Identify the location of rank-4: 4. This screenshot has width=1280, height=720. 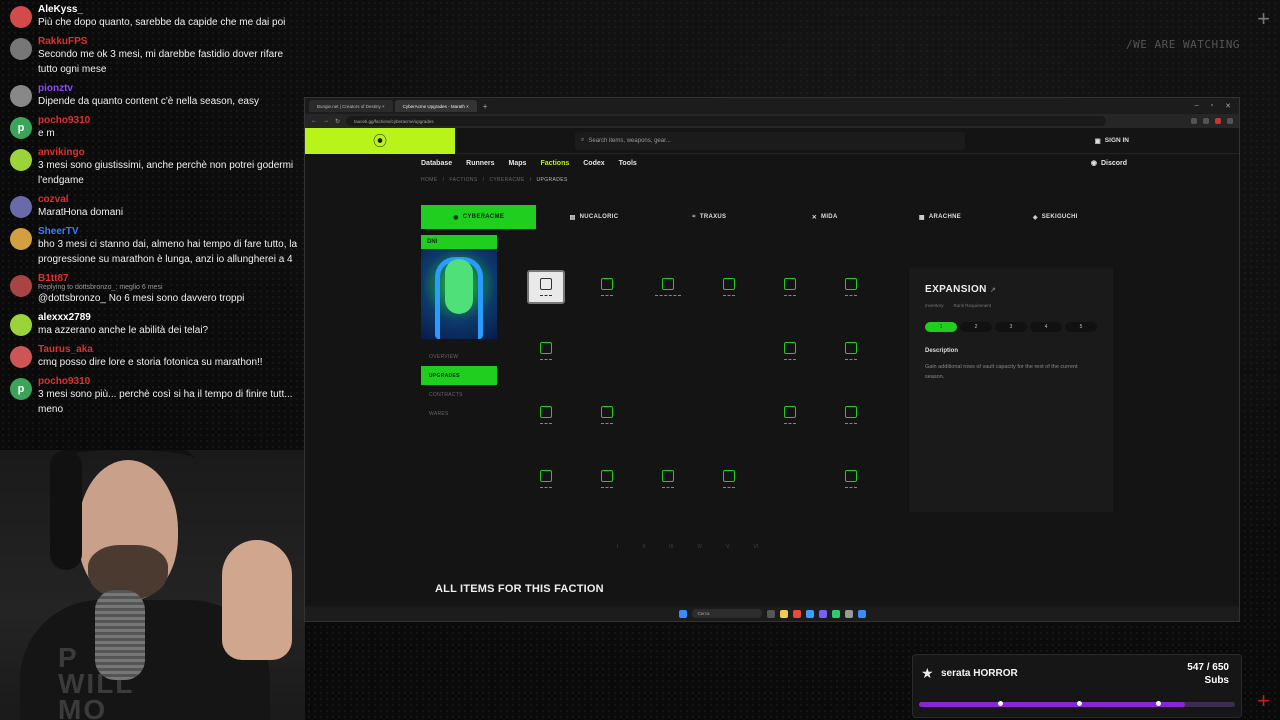
(1046, 327).